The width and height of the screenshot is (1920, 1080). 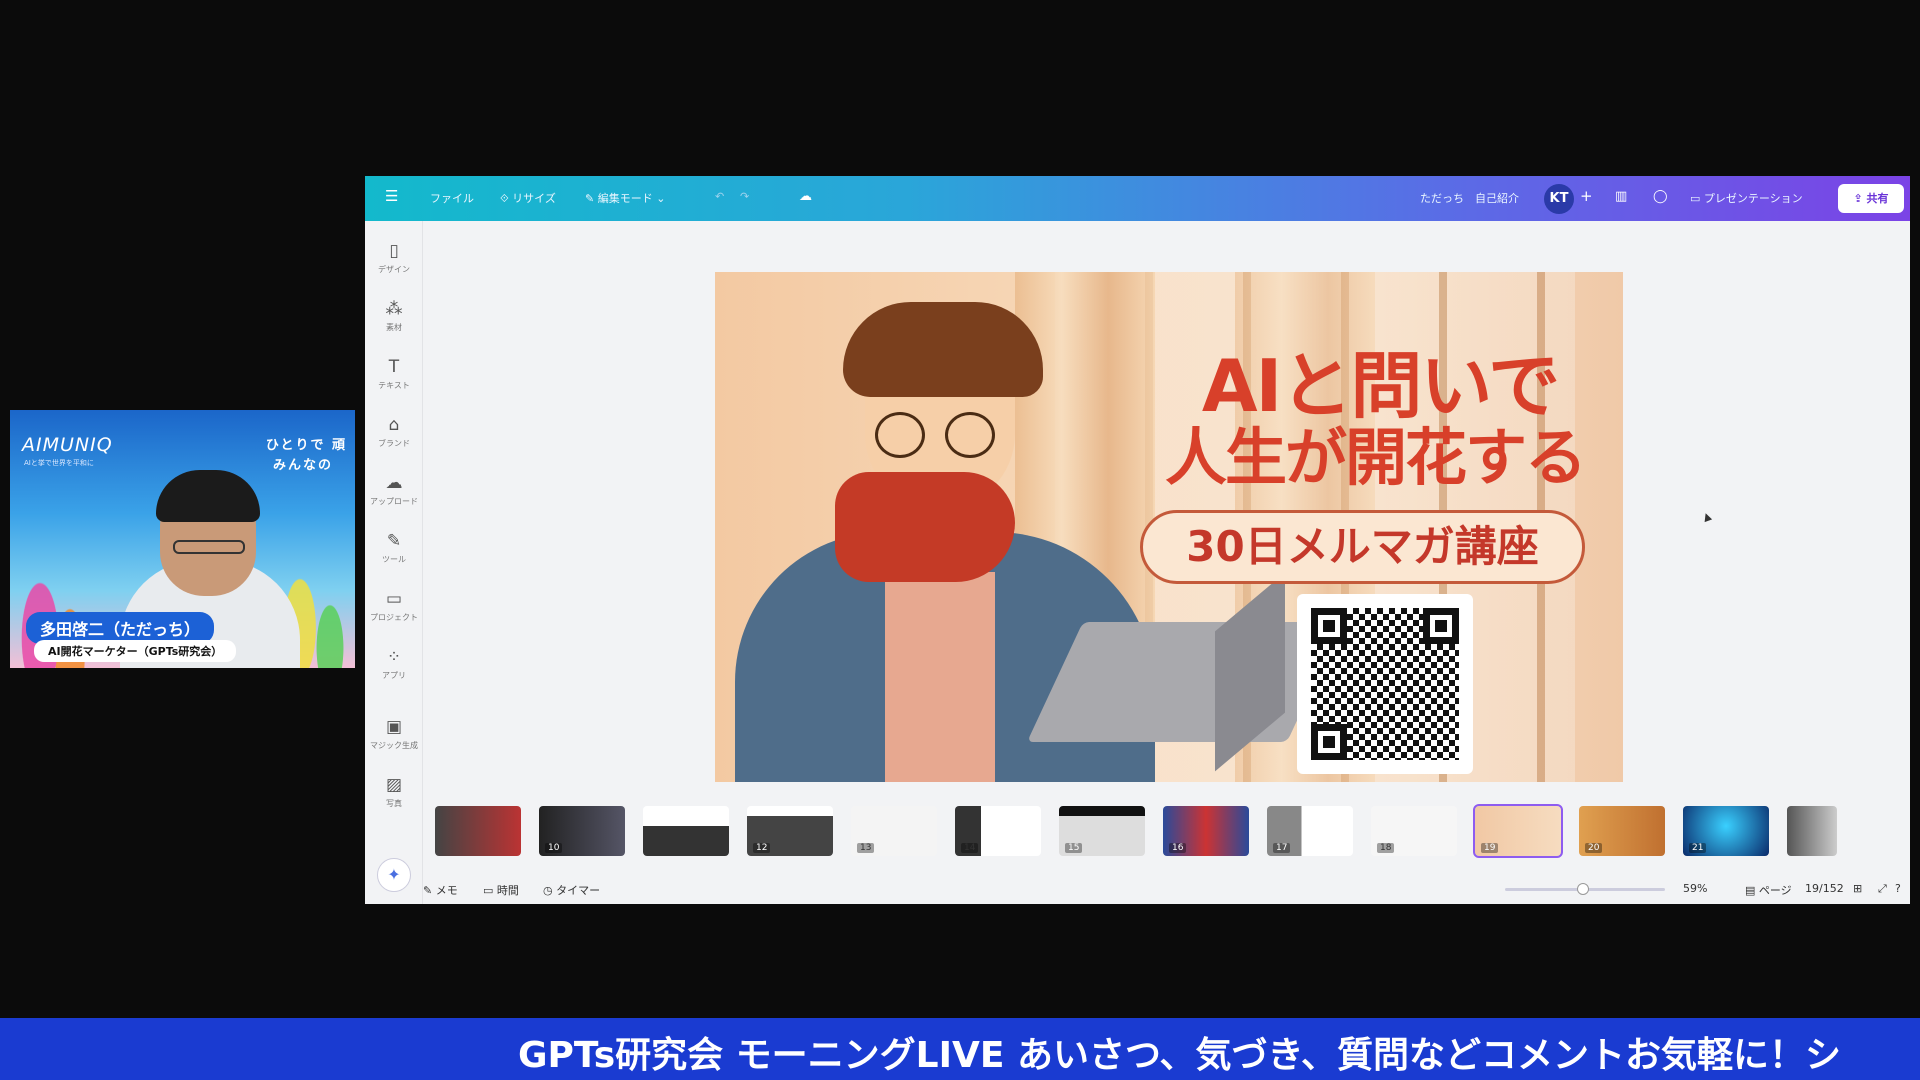 I want to click on page-thumbnail: 16, so click(x=1206, y=831).